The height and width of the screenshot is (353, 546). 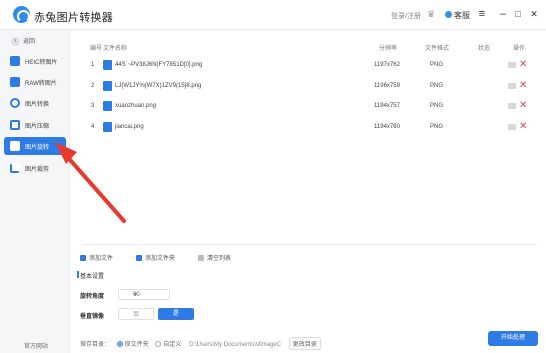 I want to click on row-resolution: 1194x757, so click(x=387, y=106).